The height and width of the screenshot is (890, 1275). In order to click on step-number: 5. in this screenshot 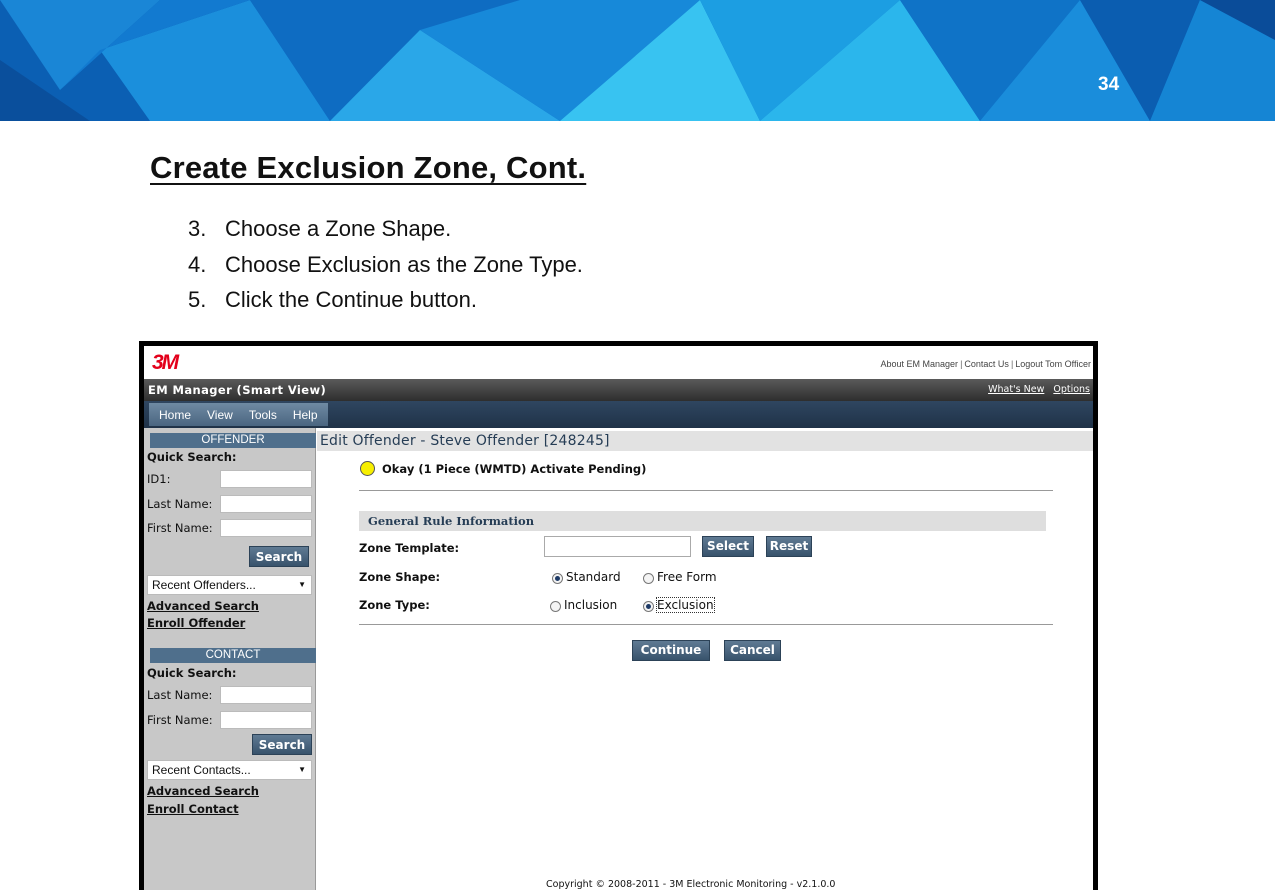, I will do `click(197, 299)`.